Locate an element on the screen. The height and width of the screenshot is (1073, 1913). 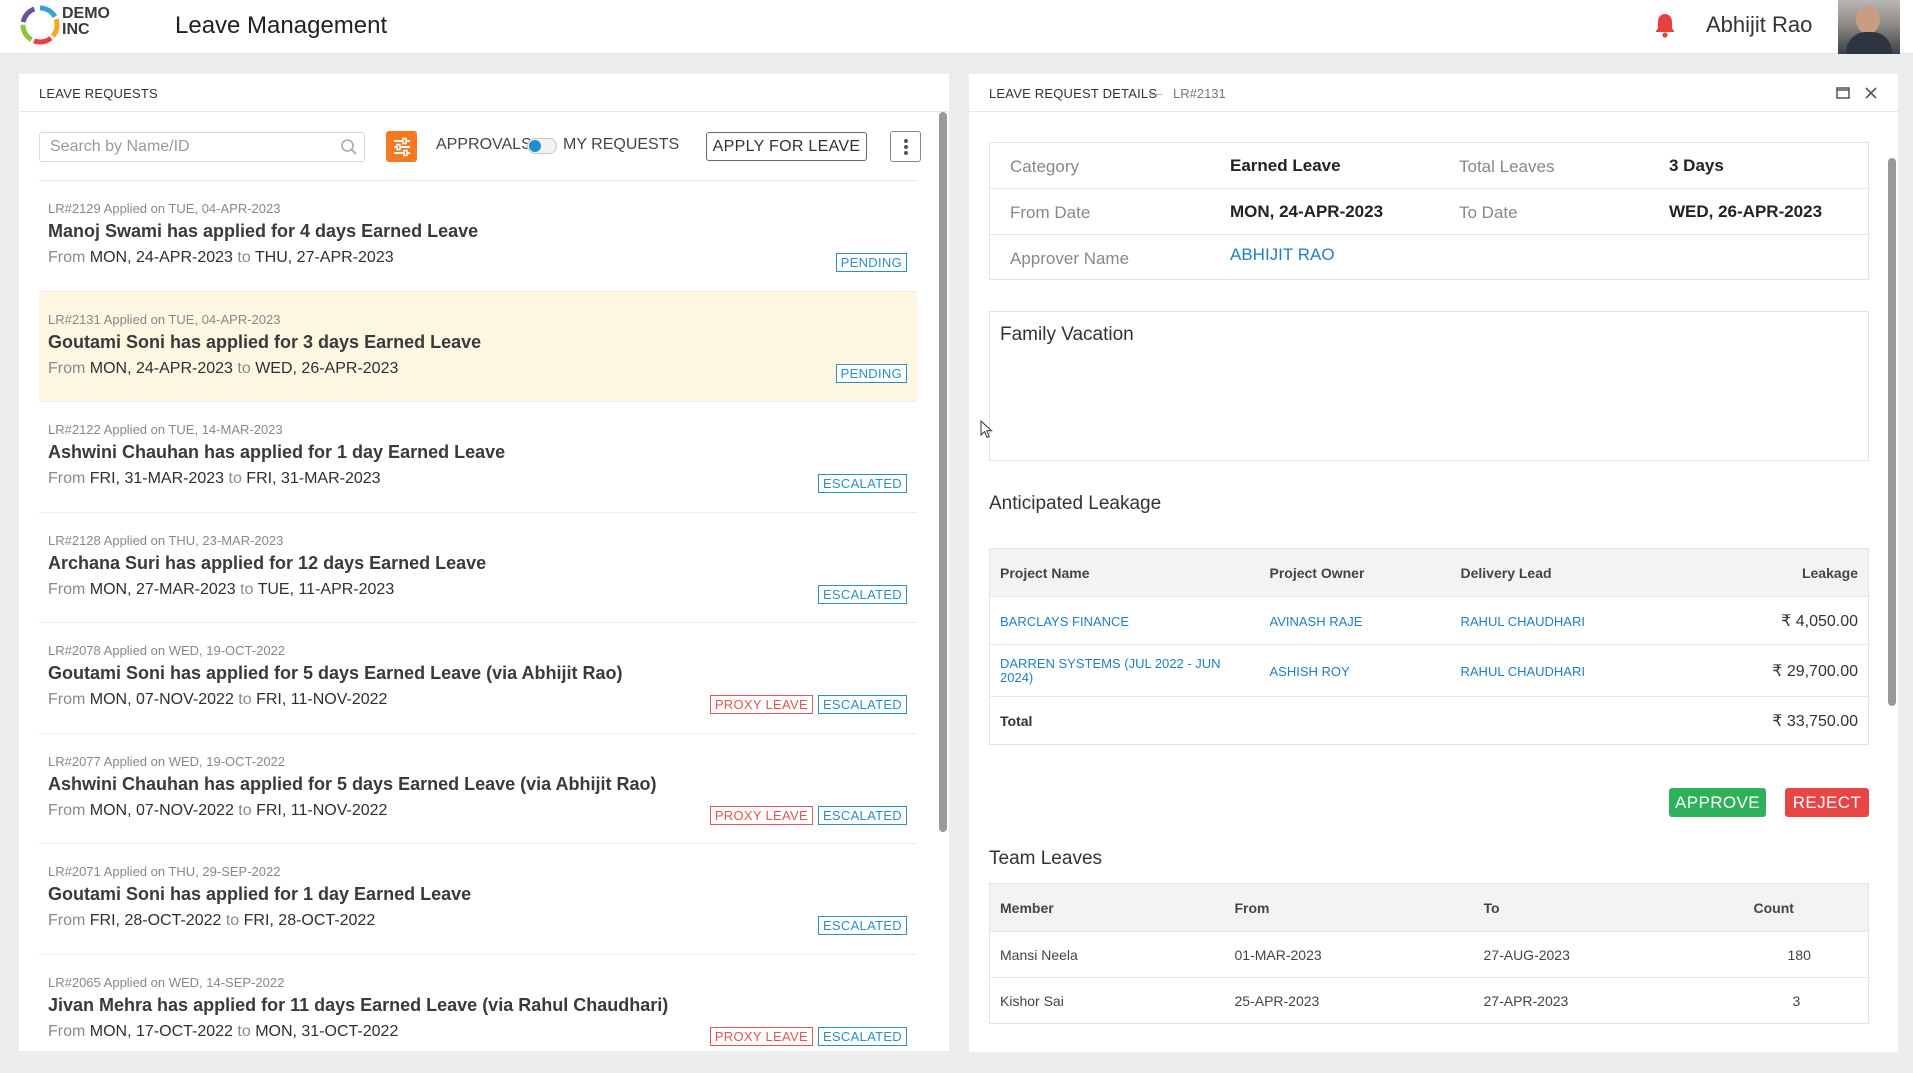
my-requests-label: MY REQUESTS is located at coordinates (621, 145).